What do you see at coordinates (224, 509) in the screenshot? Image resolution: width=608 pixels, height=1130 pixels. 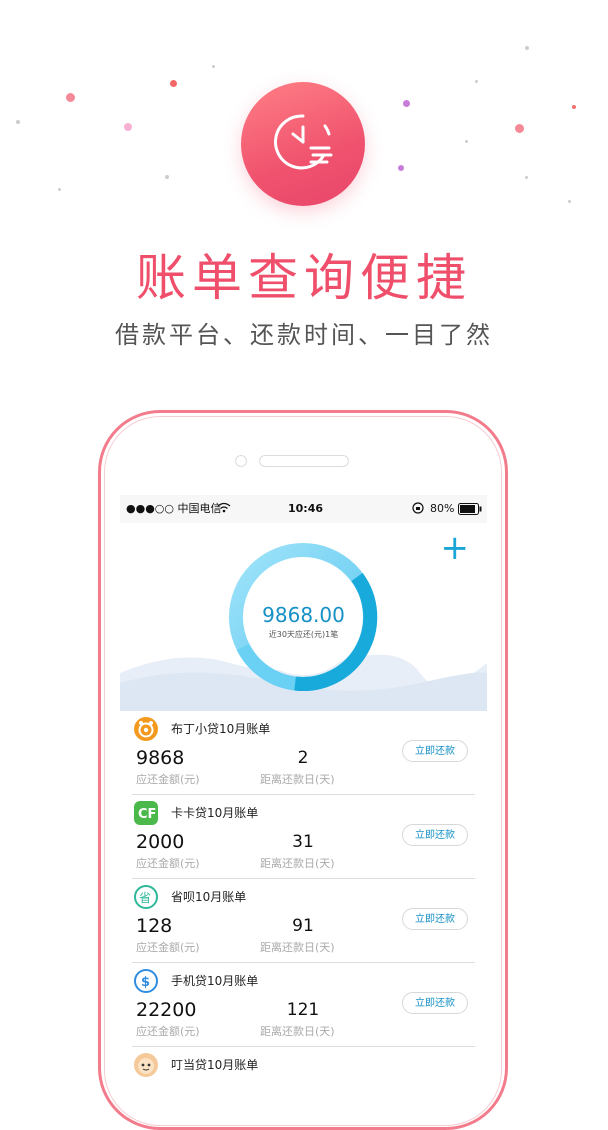 I see `wifi-icon` at bounding box center [224, 509].